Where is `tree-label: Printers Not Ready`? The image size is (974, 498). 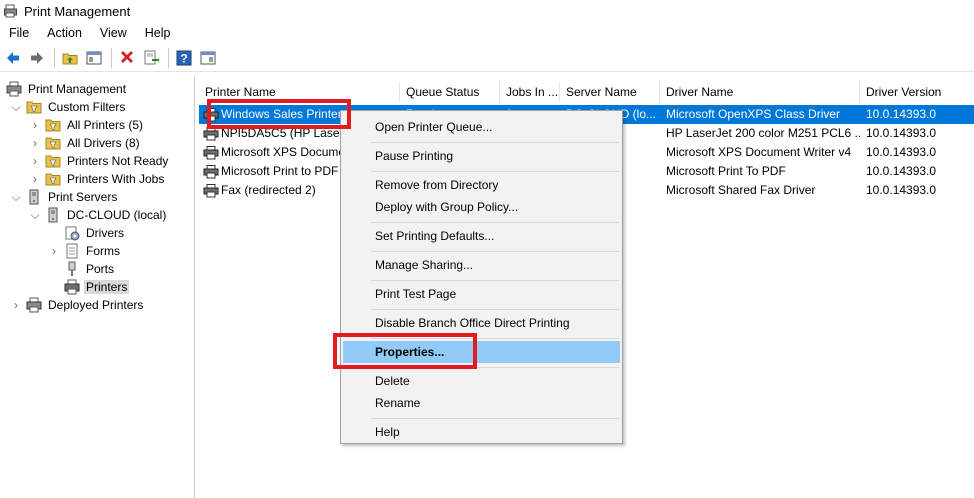 tree-label: Printers Not Ready is located at coordinates (118, 161).